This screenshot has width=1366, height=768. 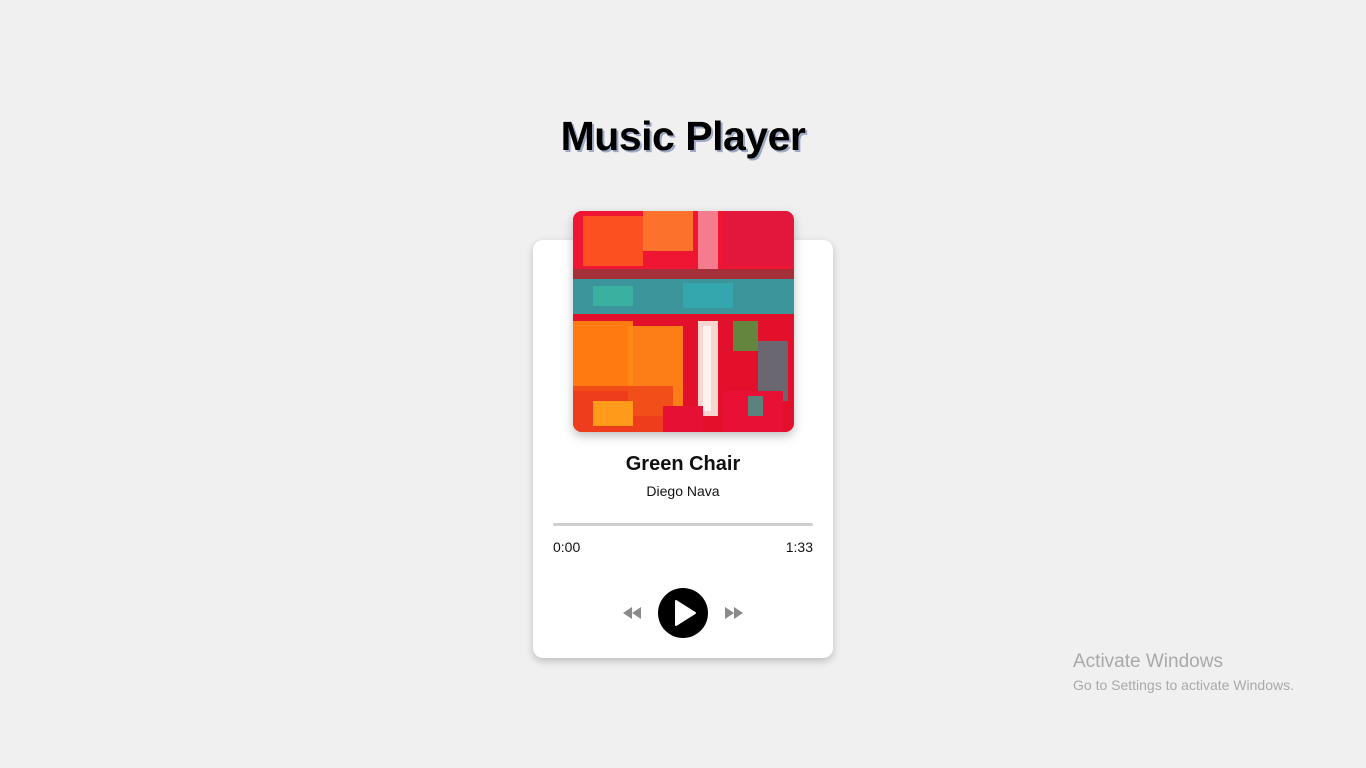 I want to click on previous-track-button, so click(x=632, y=613).